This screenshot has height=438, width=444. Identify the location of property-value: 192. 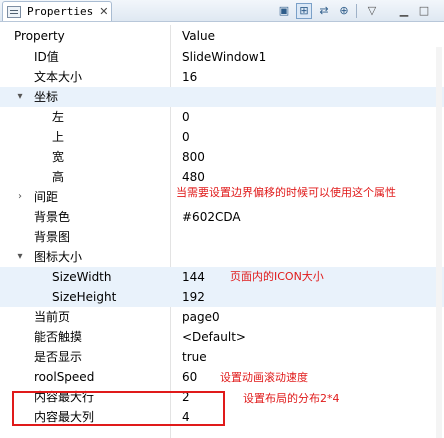
(193, 297).